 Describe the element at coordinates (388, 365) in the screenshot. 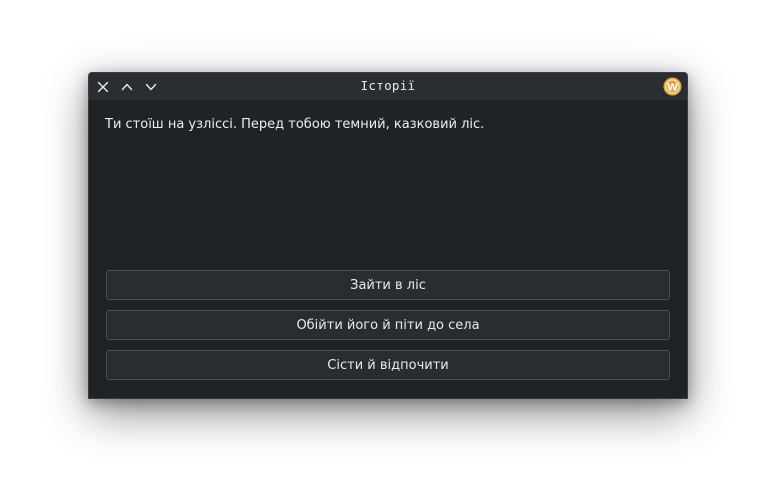

I see `choice-button-rest: Сісти й відпочити` at that location.